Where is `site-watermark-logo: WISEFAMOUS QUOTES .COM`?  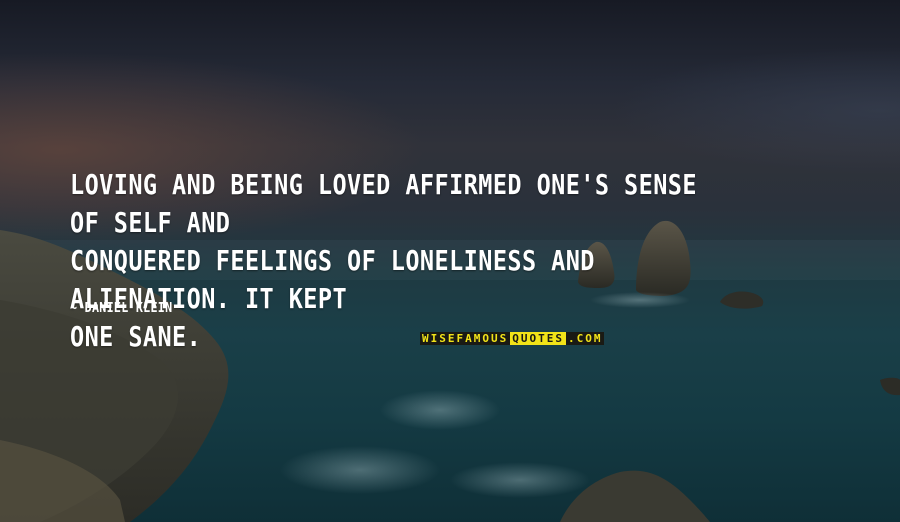 site-watermark-logo: WISEFAMOUS QUOTES .COM is located at coordinates (512, 338).